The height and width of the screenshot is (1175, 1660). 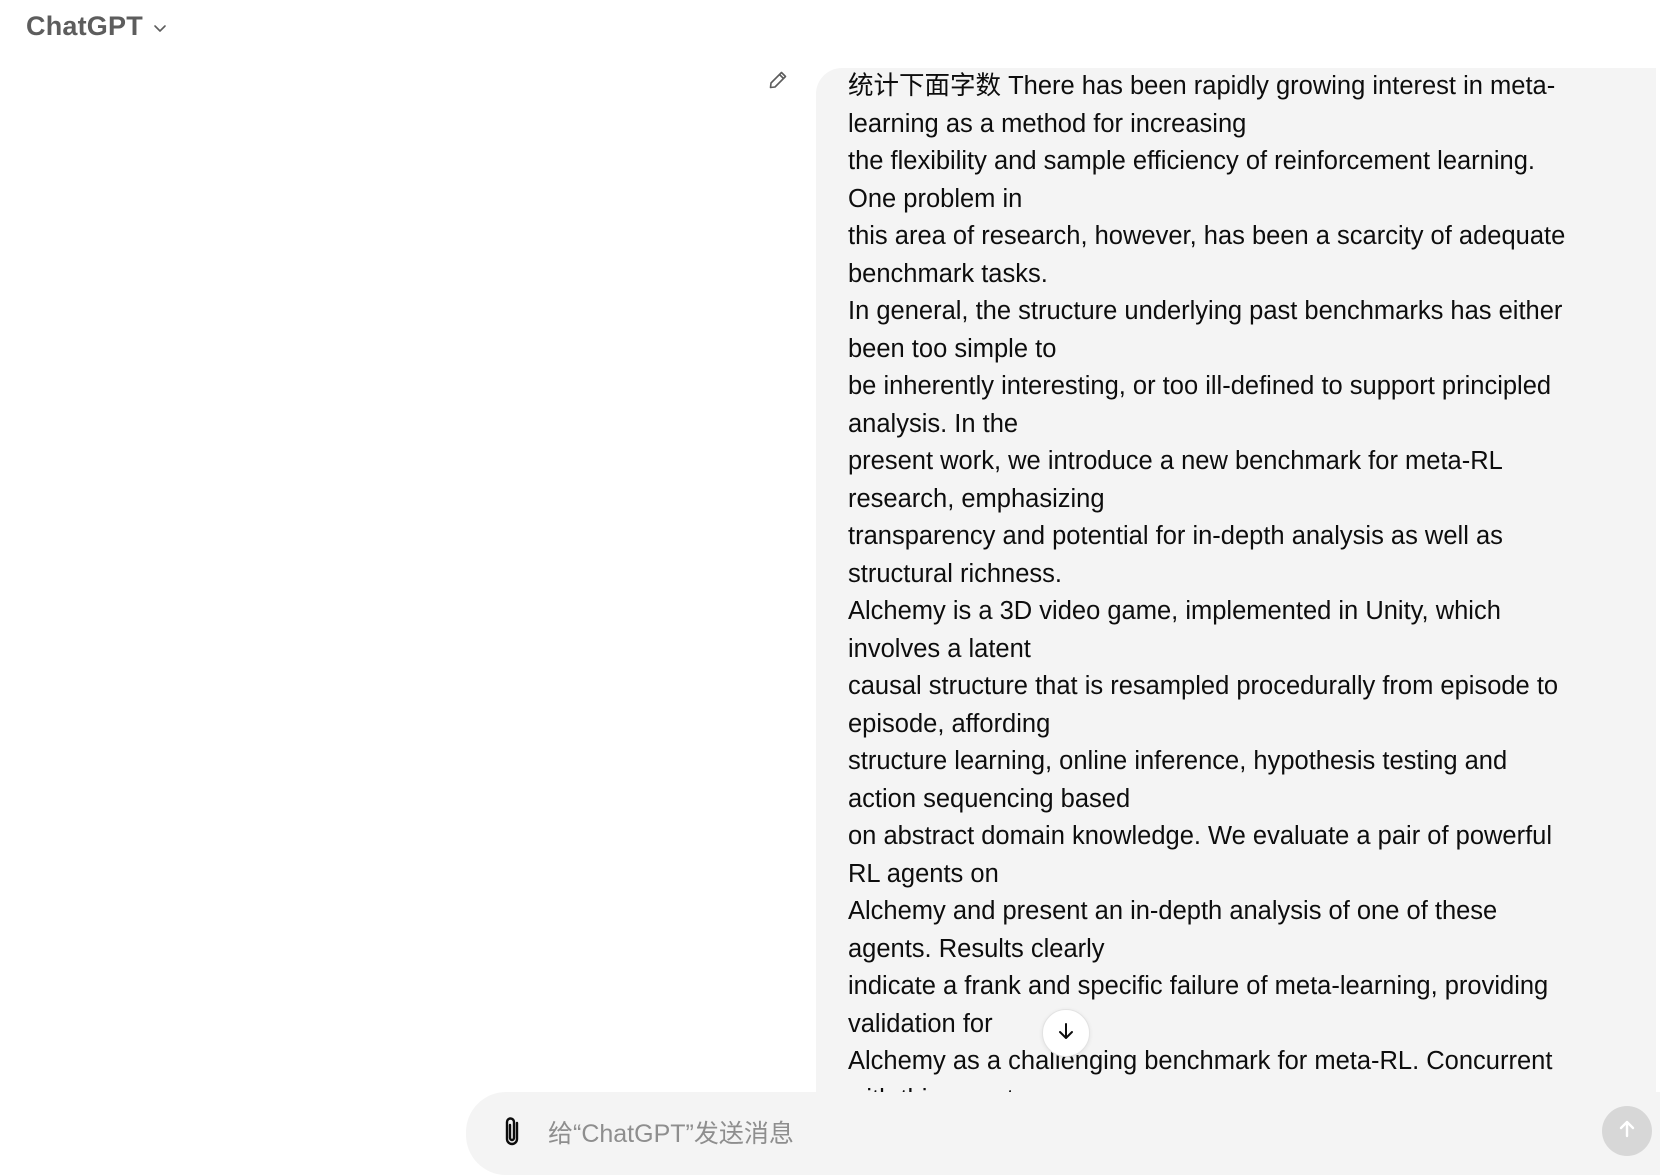 I want to click on attach-file-button, so click(x=512, y=1134).